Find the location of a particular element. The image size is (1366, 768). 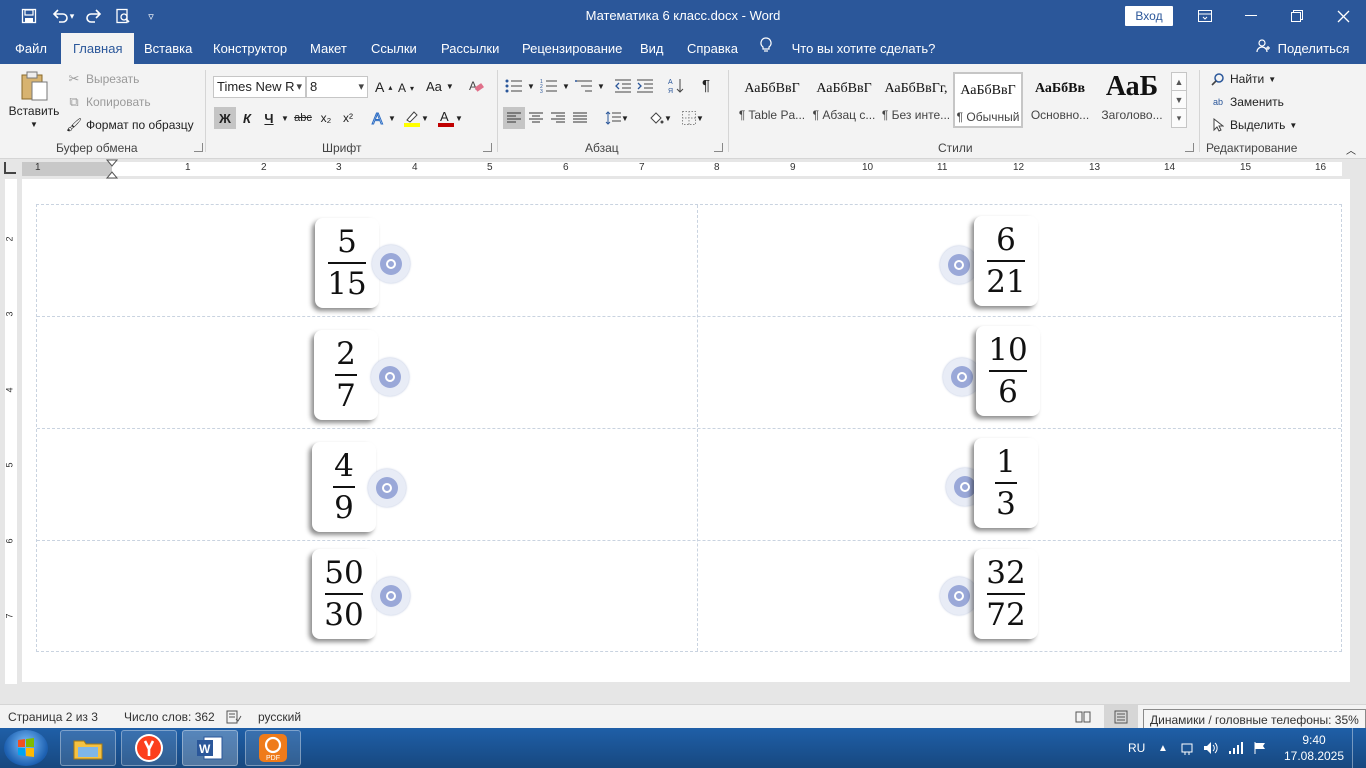

format-painter-button: 🖌 Формат по образцу is located at coordinates (130, 125).